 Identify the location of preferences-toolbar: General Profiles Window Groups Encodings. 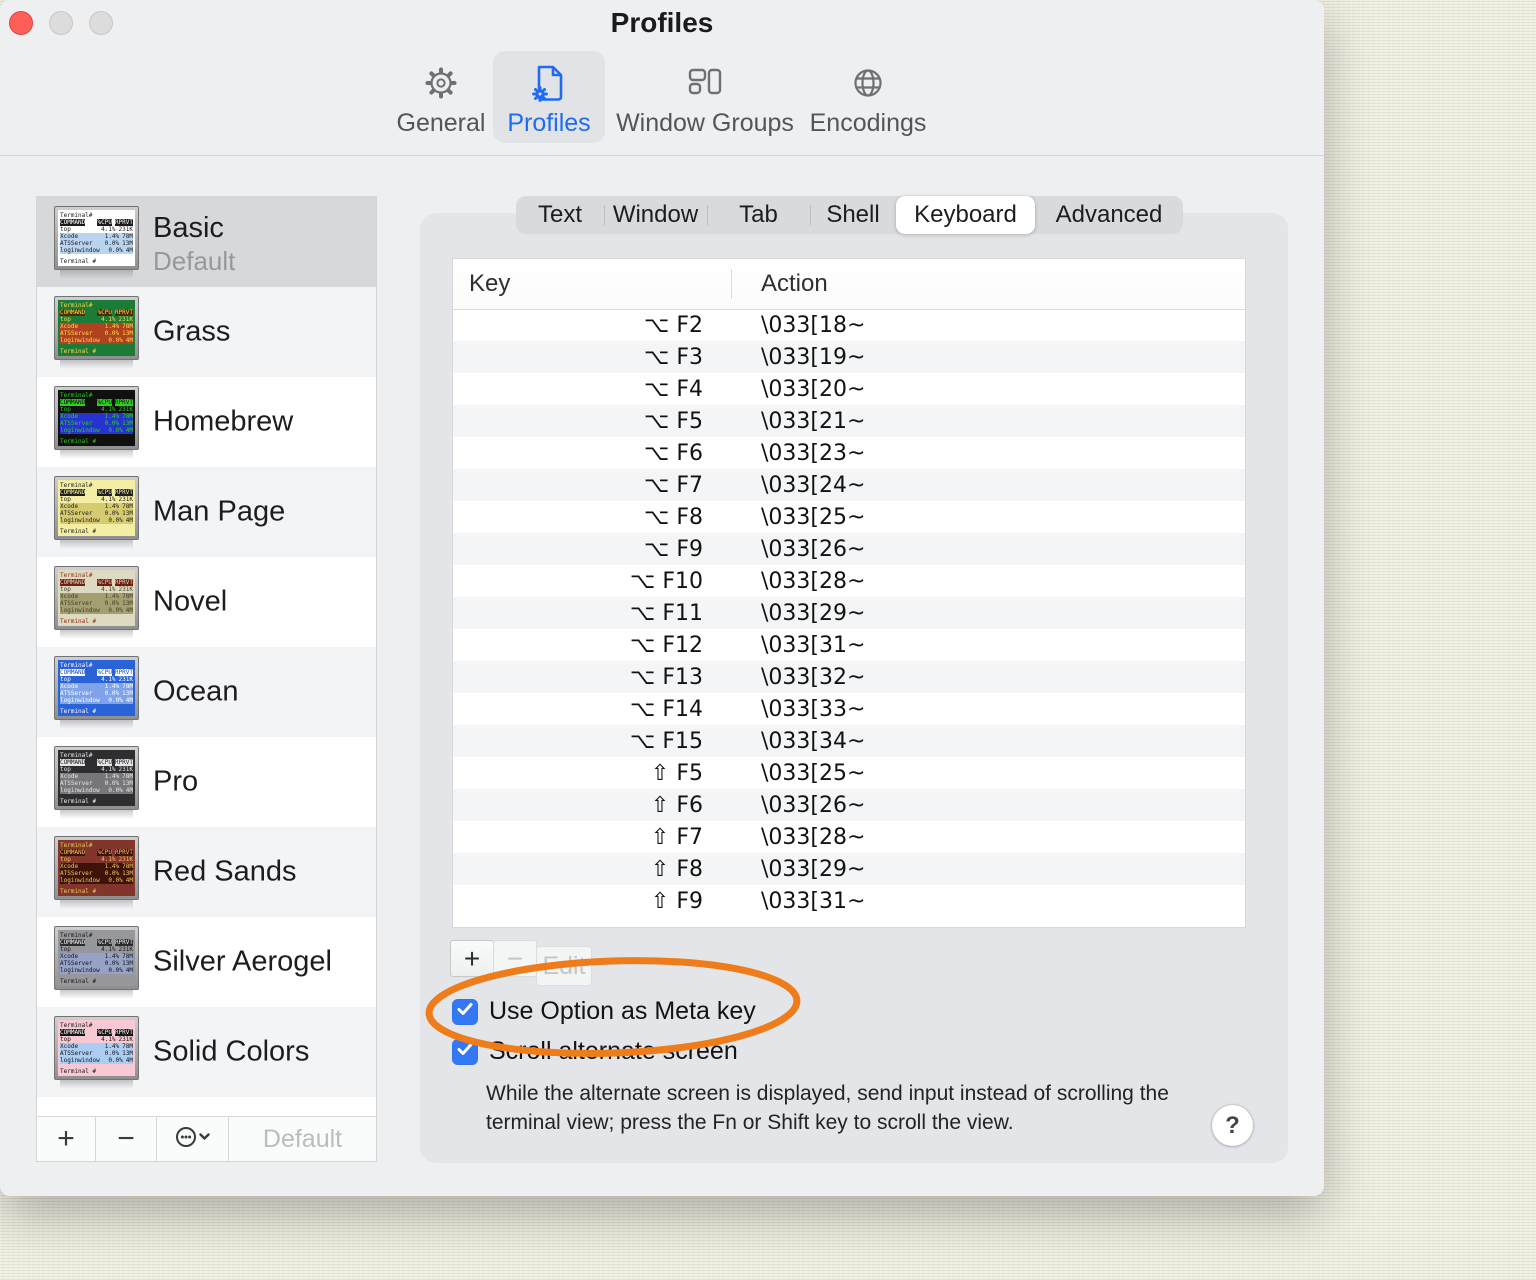
(662, 102).